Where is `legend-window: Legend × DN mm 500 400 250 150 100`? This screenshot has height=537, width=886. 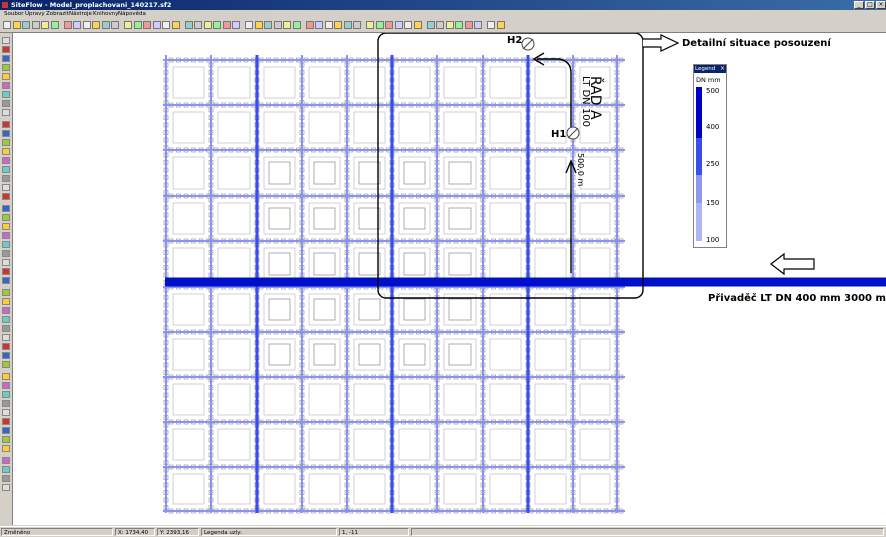 legend-window: Legend × DN mm 500 400 250 150 100 is located at coordinates (710, 156).